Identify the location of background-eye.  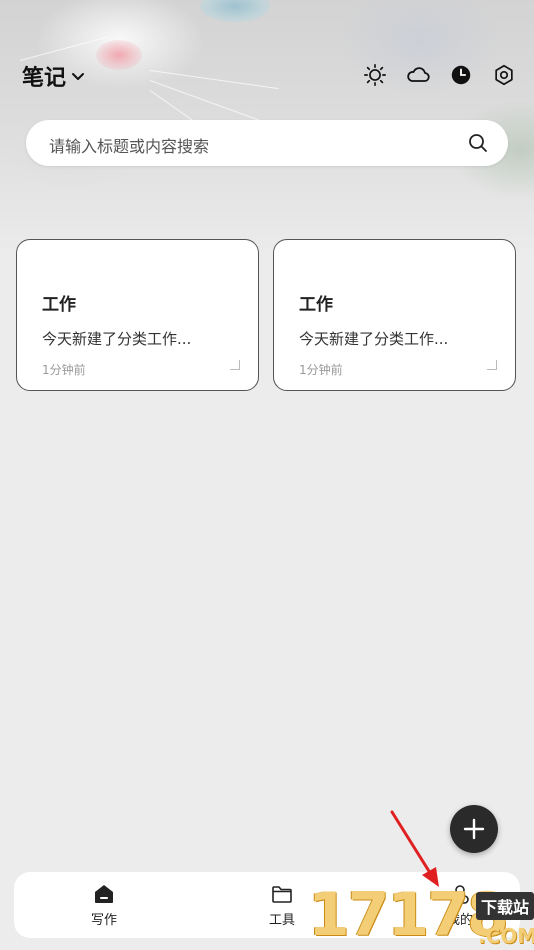
(235, 11).